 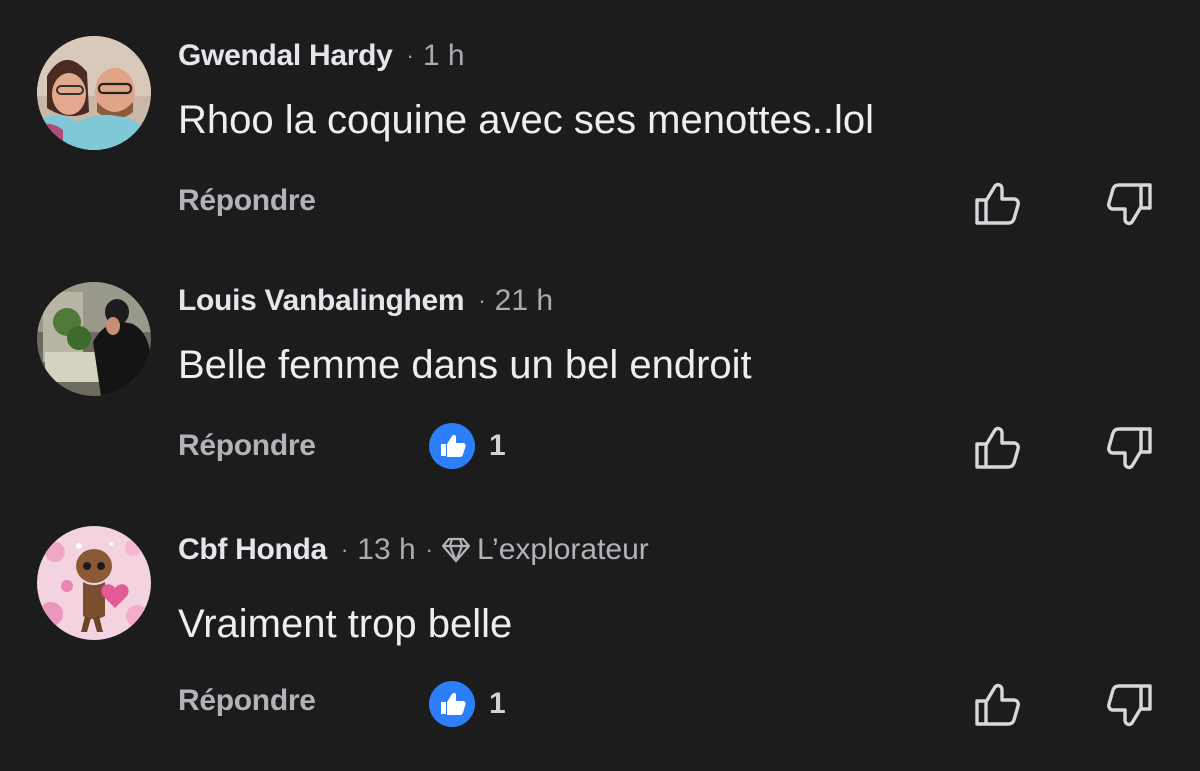 I want to click on fan-badge: L’explorateur, so click(x=545, y=550).